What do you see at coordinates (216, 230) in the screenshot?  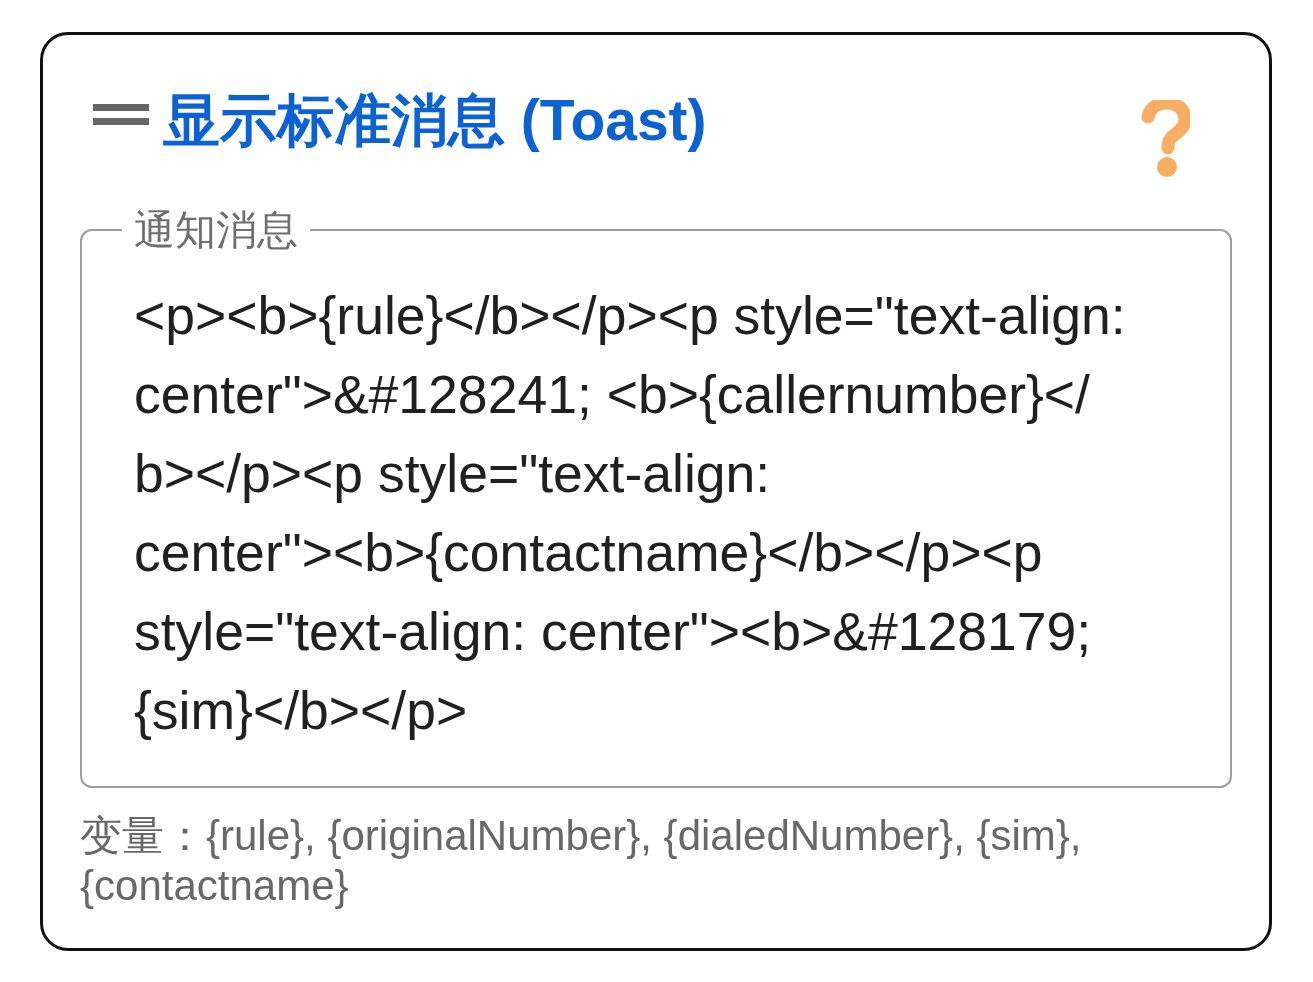 I see `field-label: 通知消息` at bounding box center [216, 230].